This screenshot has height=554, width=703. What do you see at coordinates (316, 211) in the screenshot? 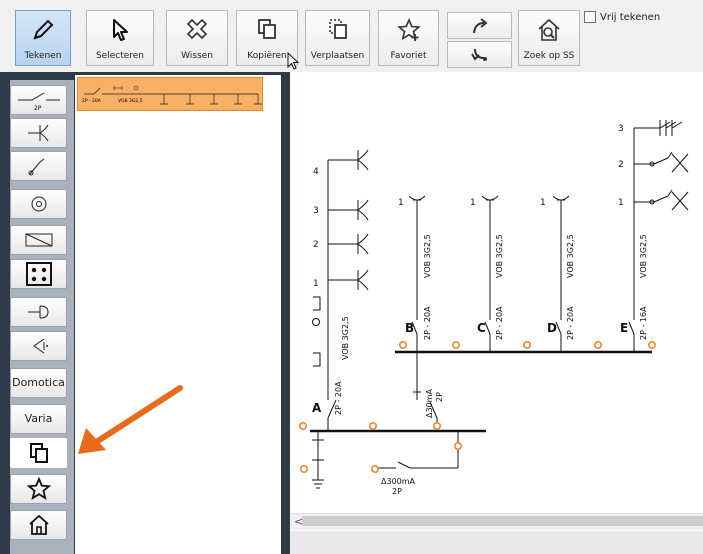
I see `a-point-3: 3` at bounding box center [316, 211].